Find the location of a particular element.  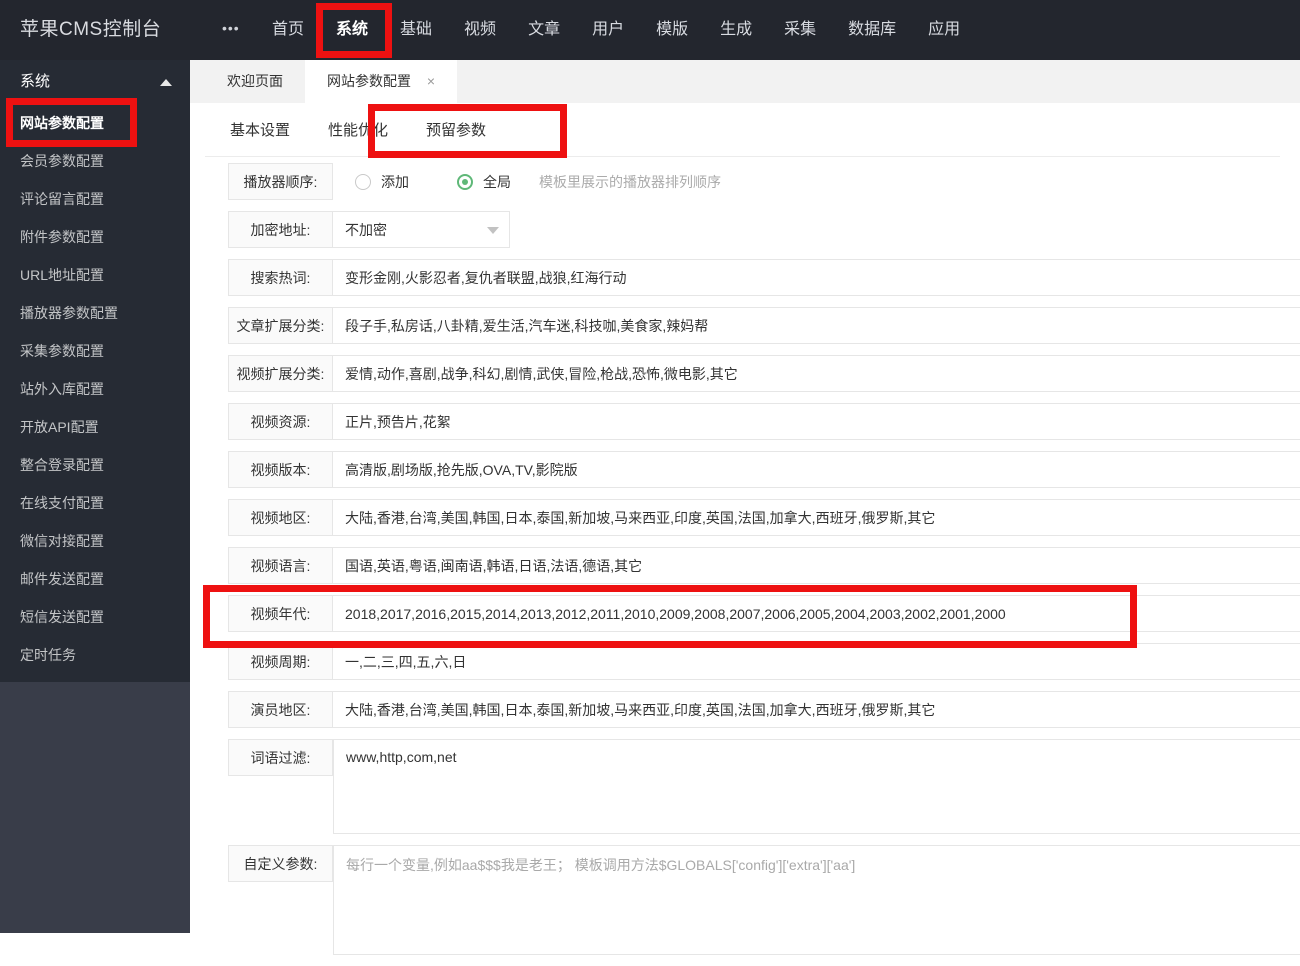

nav-item-video: 视频 is located at coordinates (480, 30).